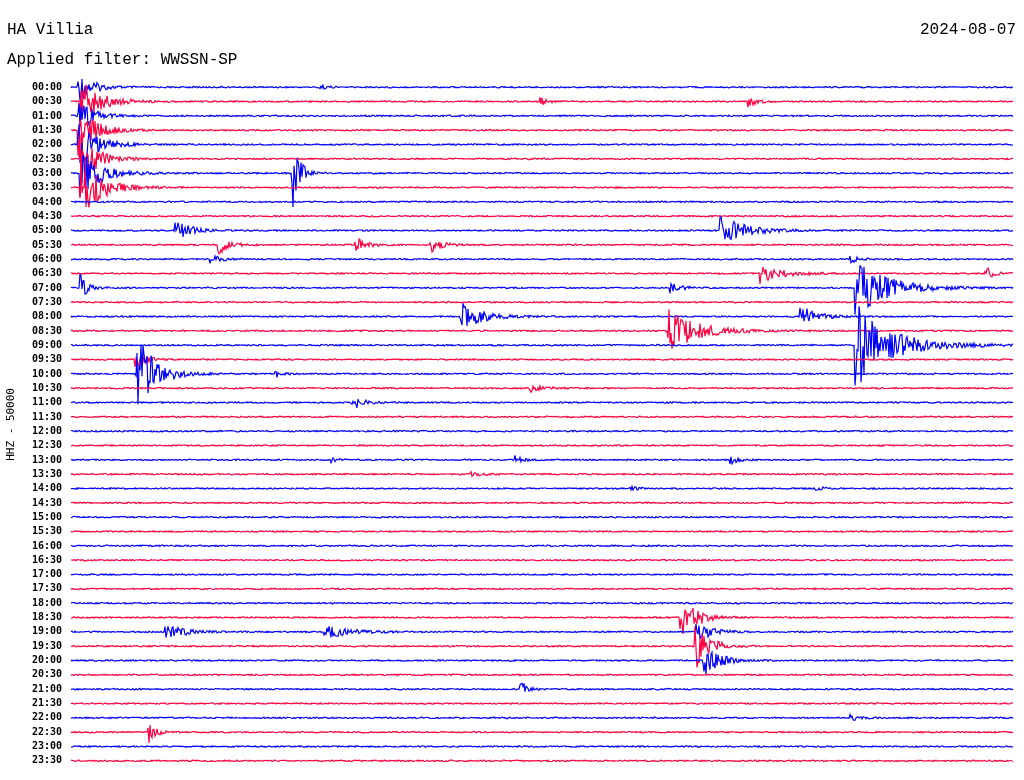  What do you see at coordinates (46, 373) in the screenshot?
I see `time-label: 10:00` at bounding box center [46, 373].